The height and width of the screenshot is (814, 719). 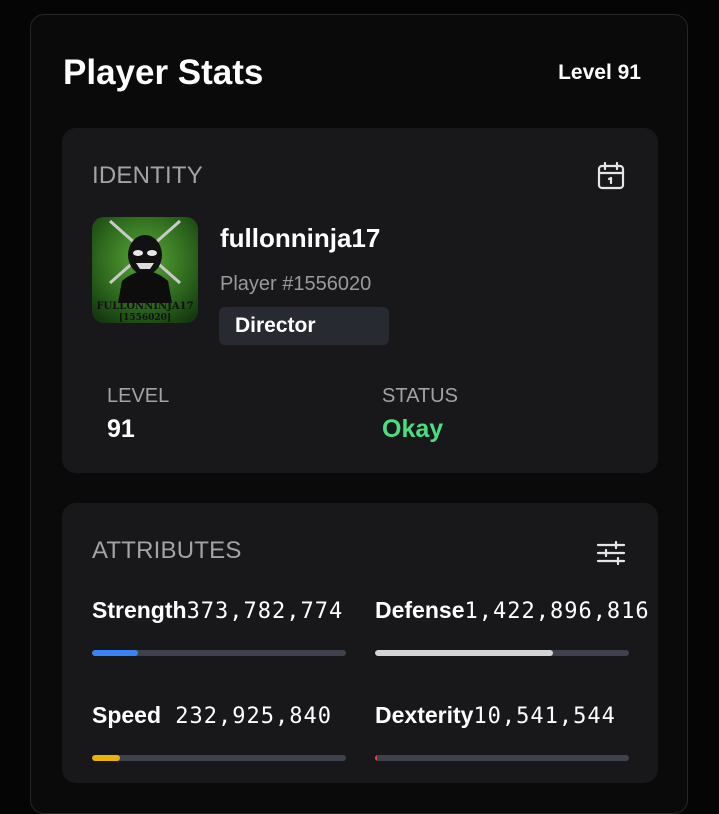 I want to click on dexterity-progress-bar, so click(x=502, y=758).